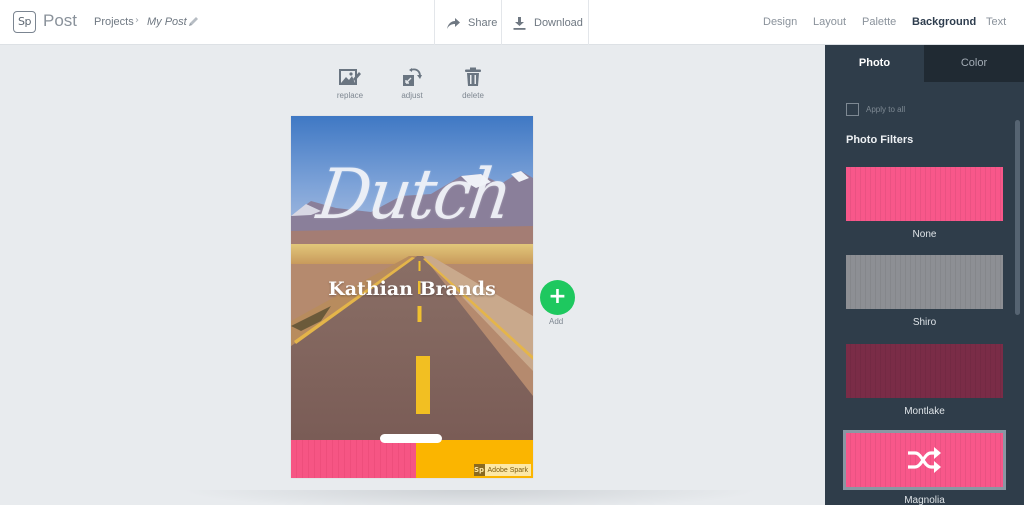  What do you see at coordinates (479, 470) in the screenshot?
I see `spark-watermark-logo: Sp` at bounding box center [479, 470].